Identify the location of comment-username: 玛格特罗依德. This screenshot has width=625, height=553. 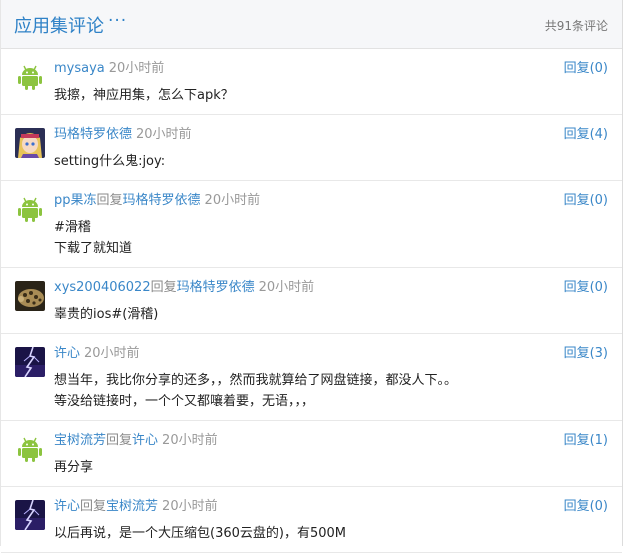
(93, 134).